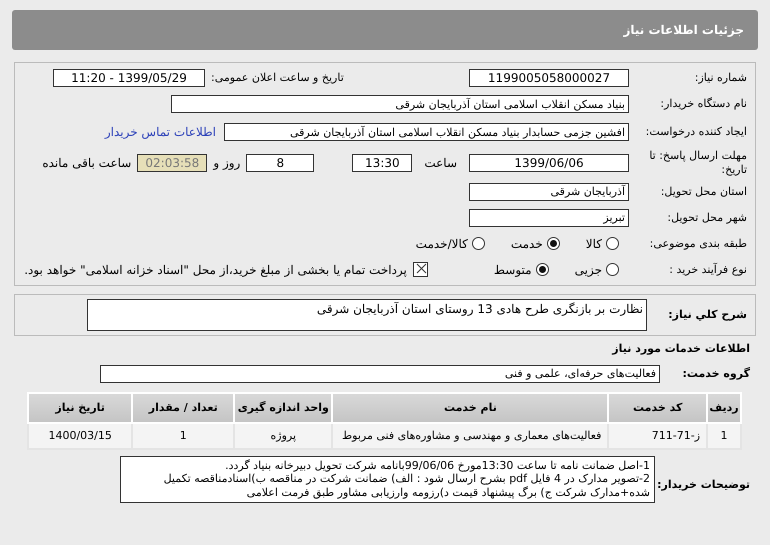 Image resolution: width=770 pixels, height=545 pixels. What do you see at coordinates (703, 485) in the screenshot?
I see `field-label: توضیحات خریدار:` at bounding box center [703, 485].